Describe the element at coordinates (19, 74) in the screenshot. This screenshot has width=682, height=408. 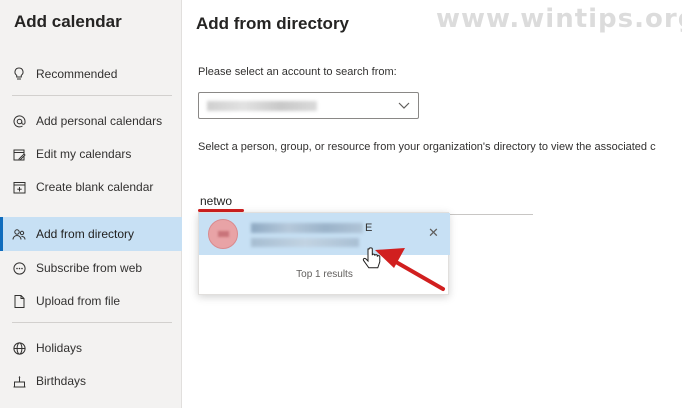
I see `lightbulb-icon` at that location.